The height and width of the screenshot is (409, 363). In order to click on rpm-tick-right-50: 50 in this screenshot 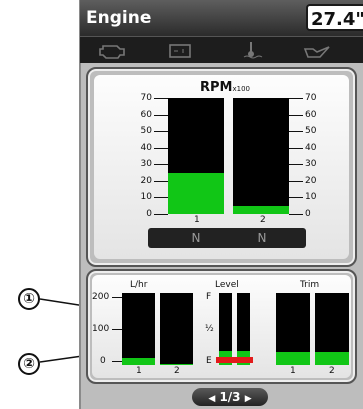, I will do `click(311, 131)`.